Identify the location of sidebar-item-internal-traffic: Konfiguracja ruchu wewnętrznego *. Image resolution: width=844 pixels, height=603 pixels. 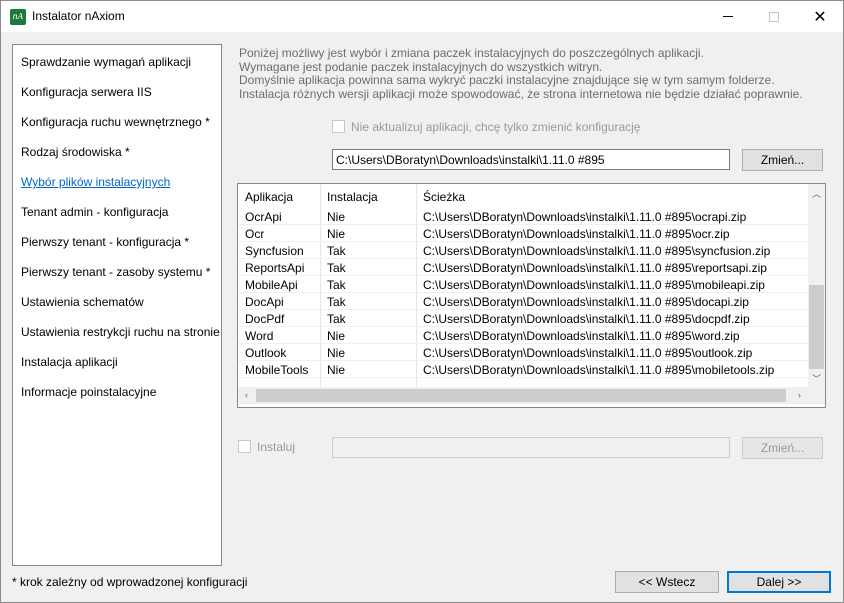
(115, 122).